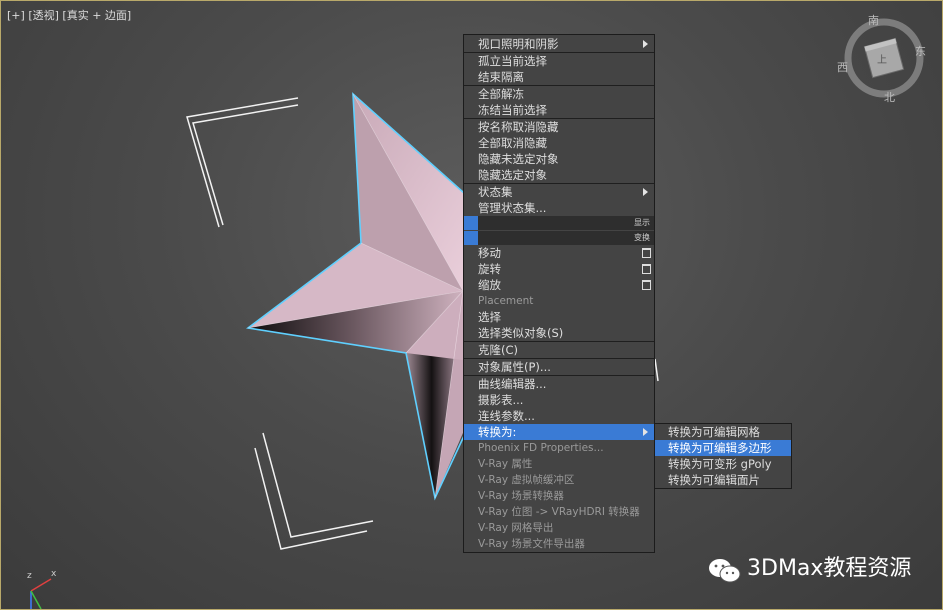 This screenshot has height=610, width=943. Describe the element at coordinates (489, 317) in the screenshot. I see `menu-label: 选择` at that location.